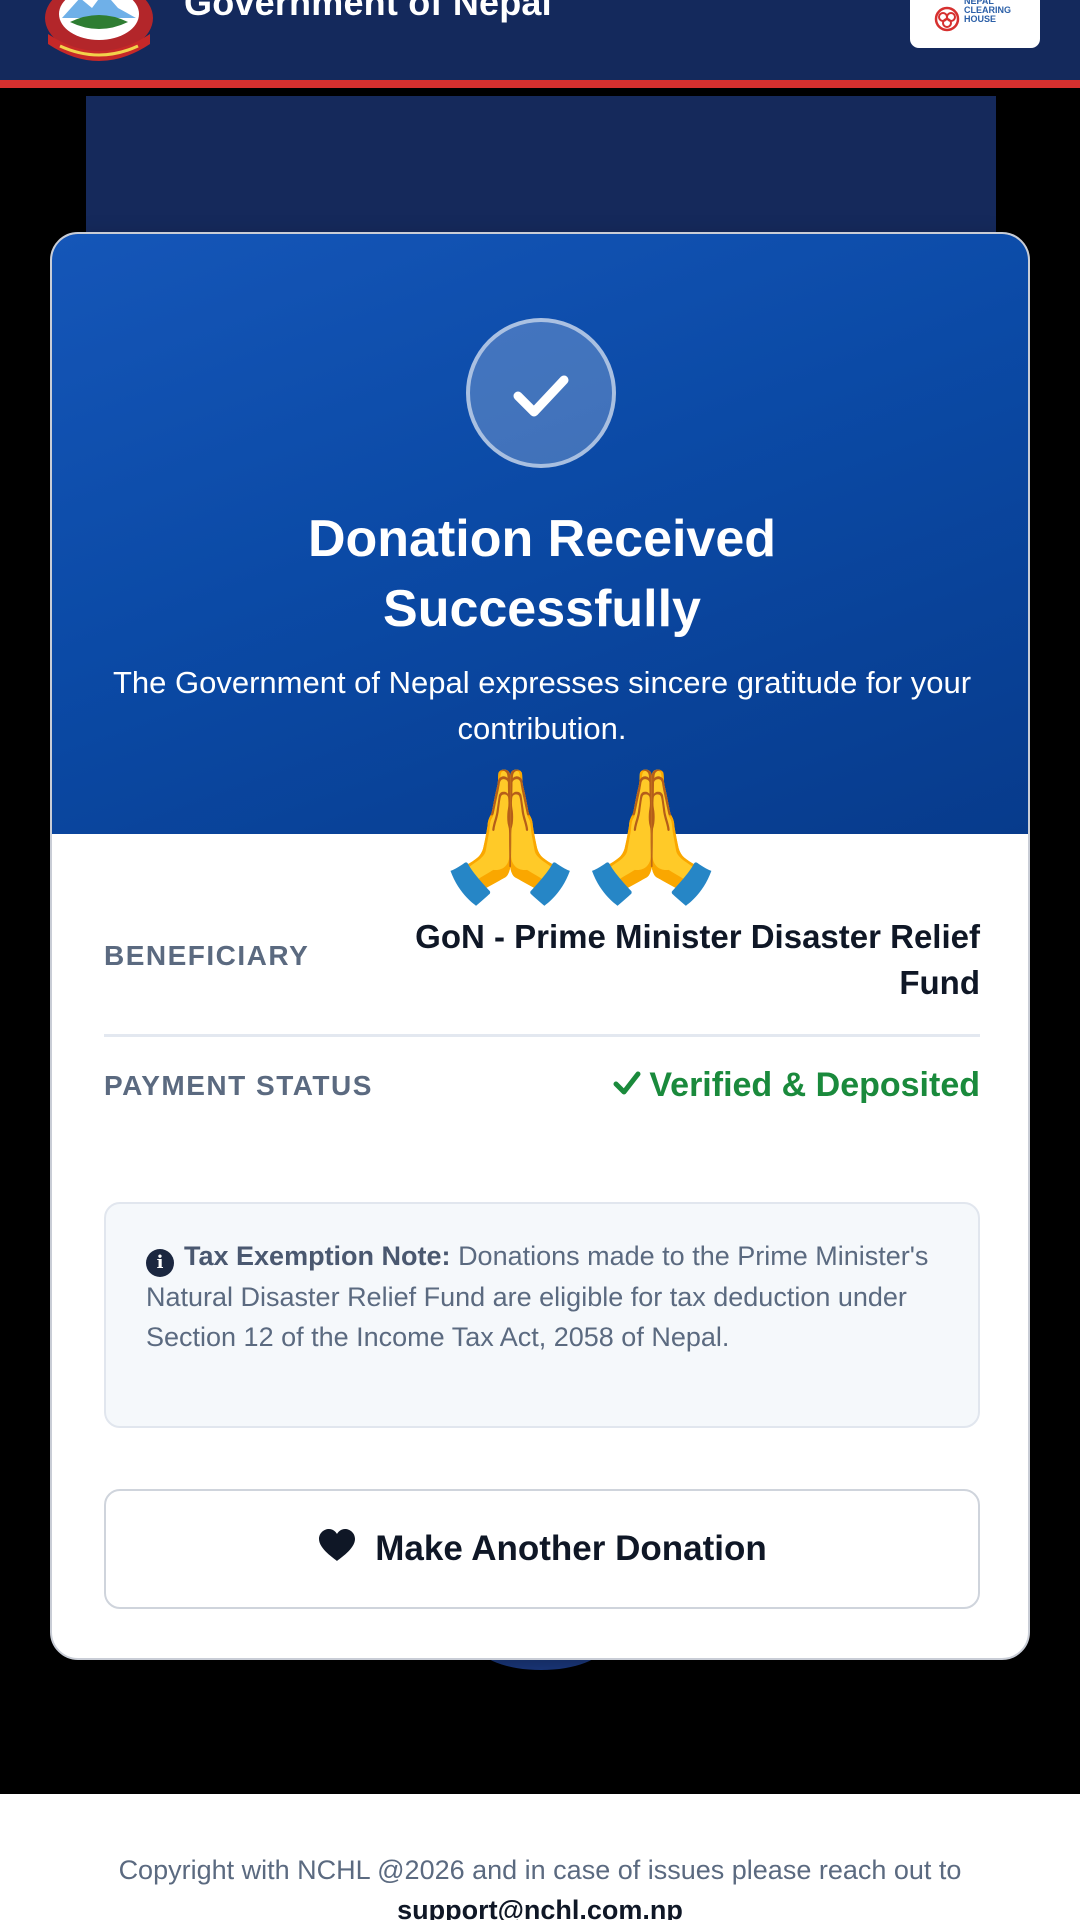 Image resolution: width=1080 pixels, height=1920 pixels. What do you see at coordinates (317, 1256) in the screenshot?
I see `tax-note-heading: Tax Exemption Note:` at bounding box center [317, 1256].